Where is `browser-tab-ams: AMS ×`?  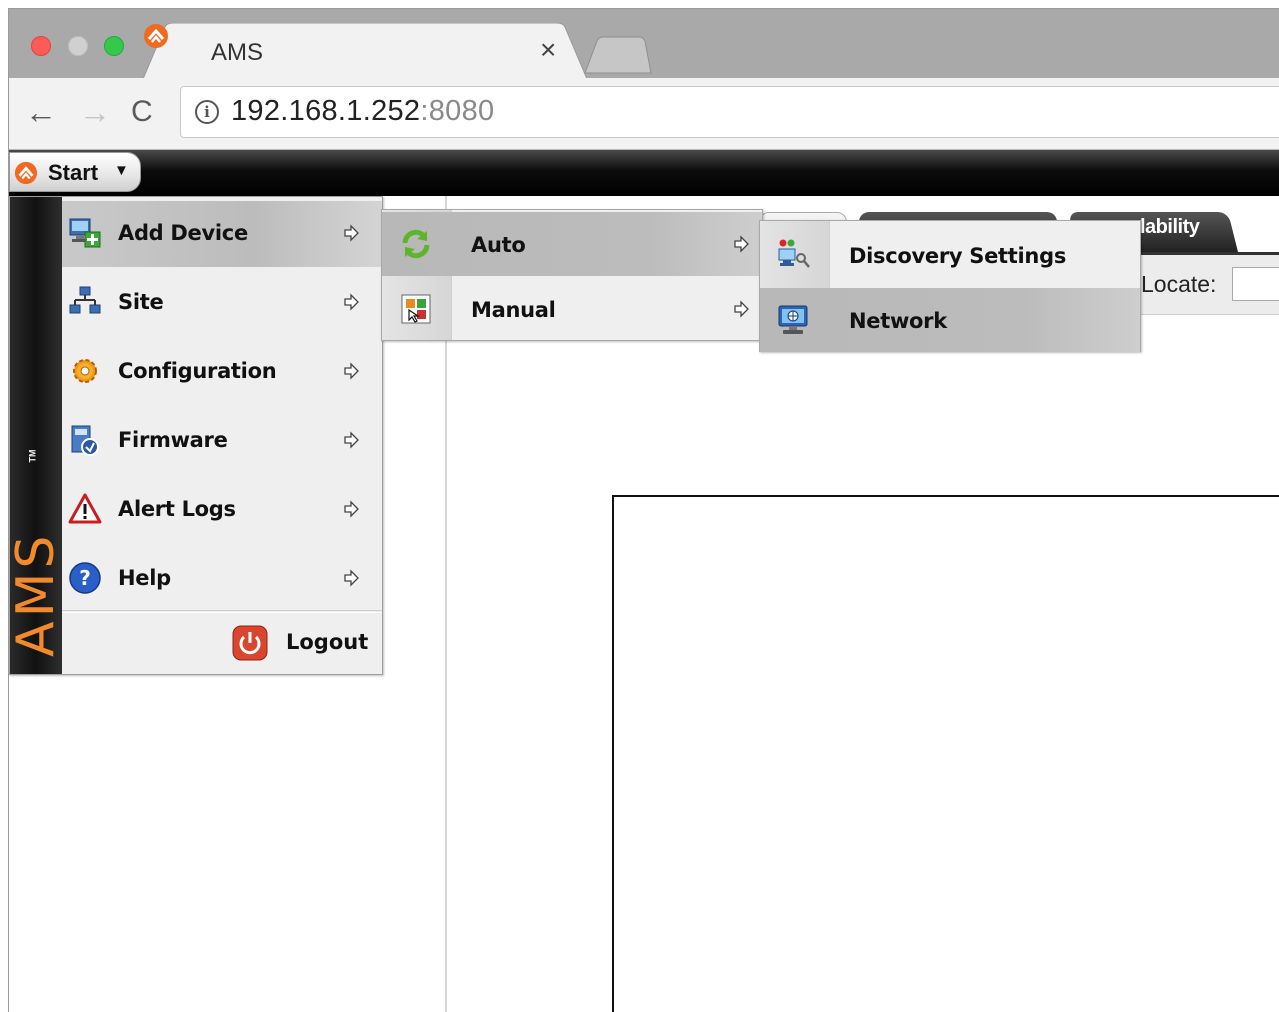 browser-tab-ams: AMS × is located at coordinates (365, 51).